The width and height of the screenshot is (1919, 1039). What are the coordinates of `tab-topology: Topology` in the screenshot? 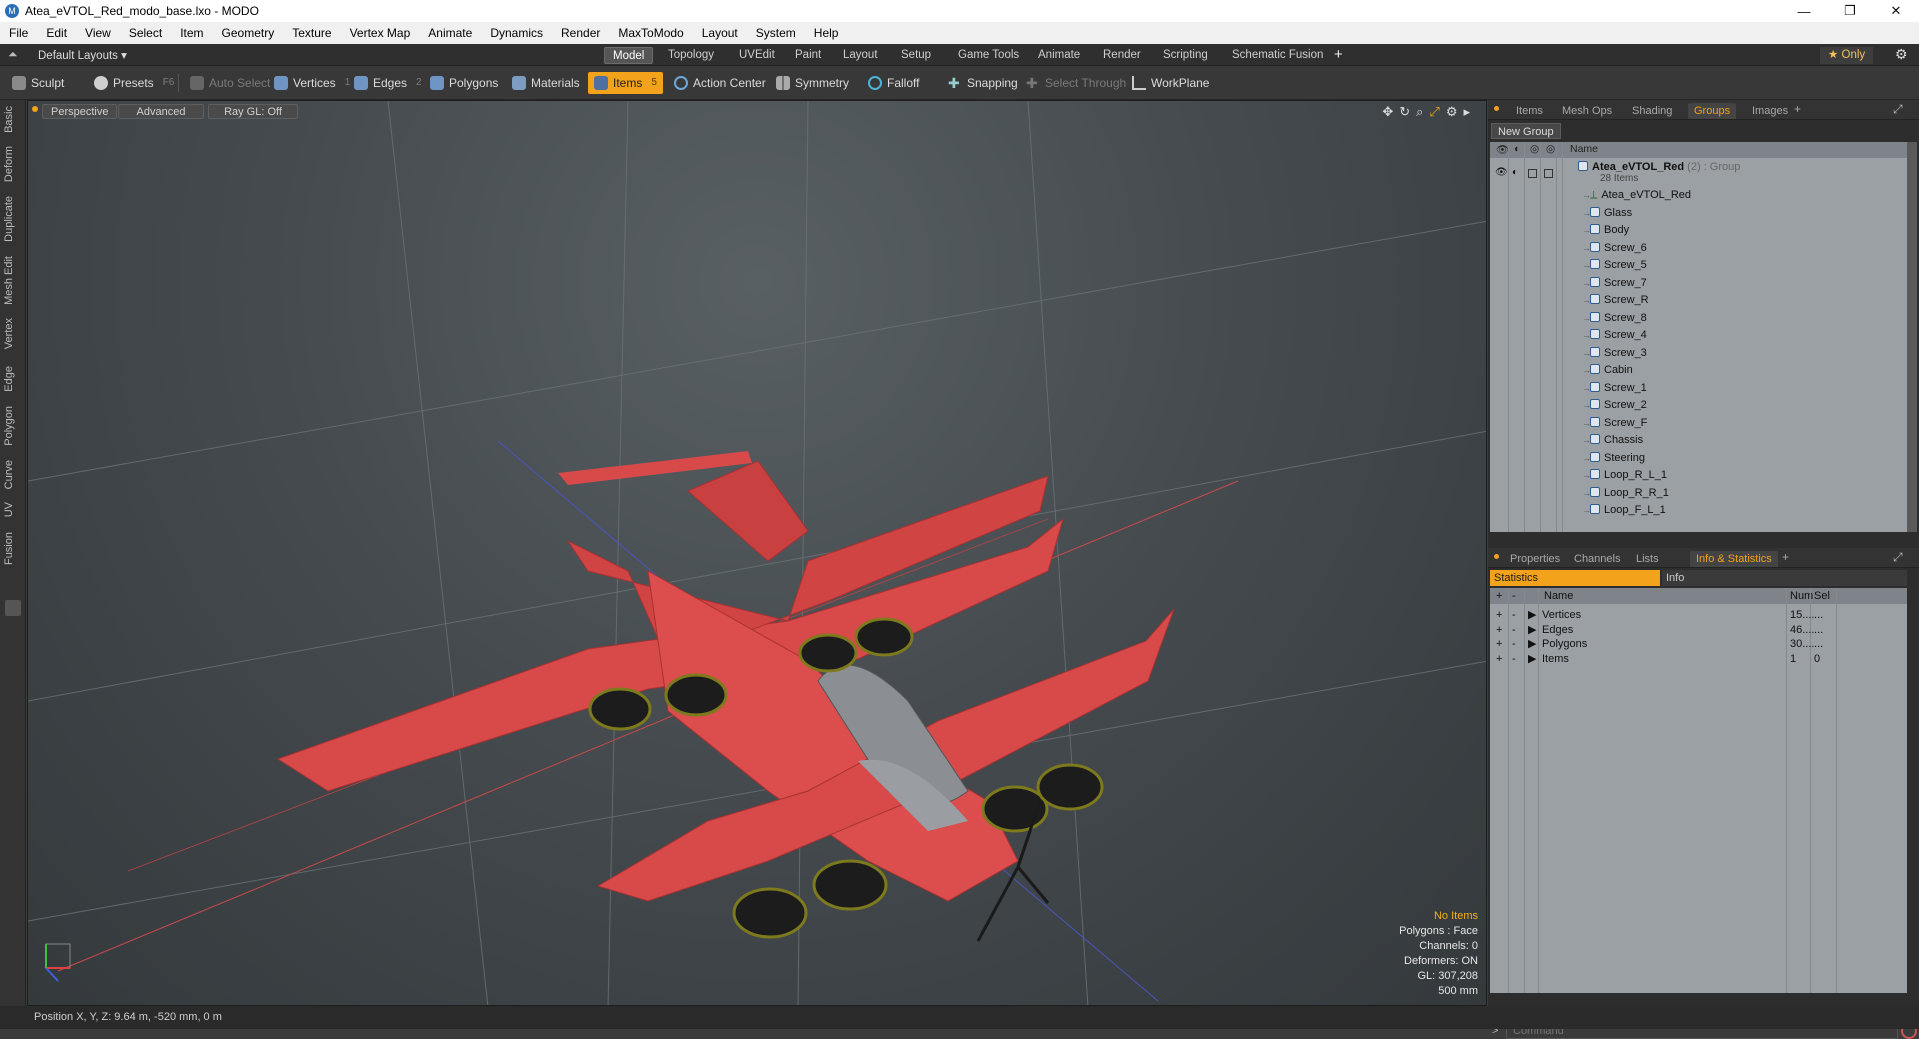 It's located at (691, 55).